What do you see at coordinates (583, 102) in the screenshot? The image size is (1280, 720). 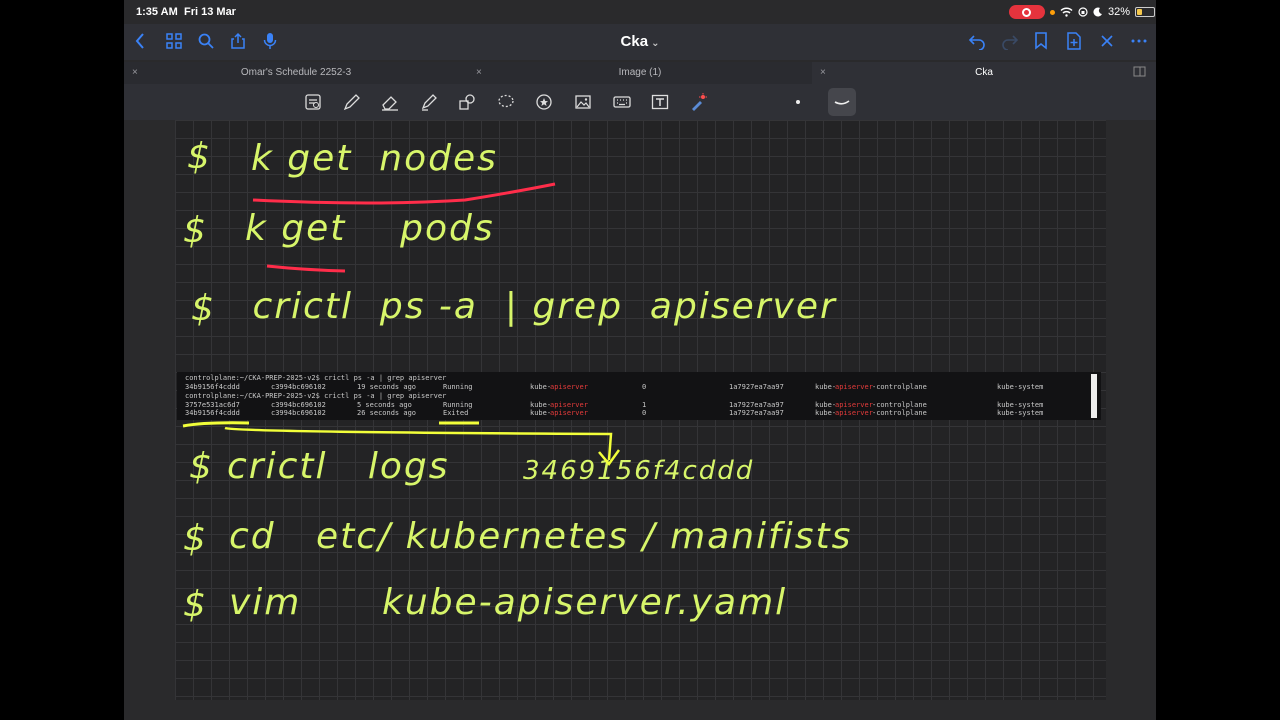 I see `image-icon` at bounding box center [583, 102].